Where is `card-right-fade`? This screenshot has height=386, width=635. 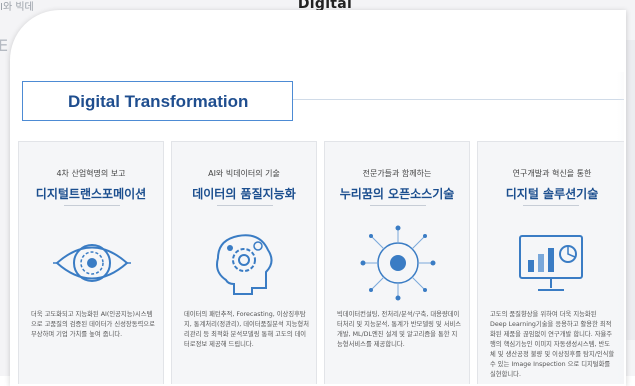
card-right-fade is located at coordinates (620, 228).